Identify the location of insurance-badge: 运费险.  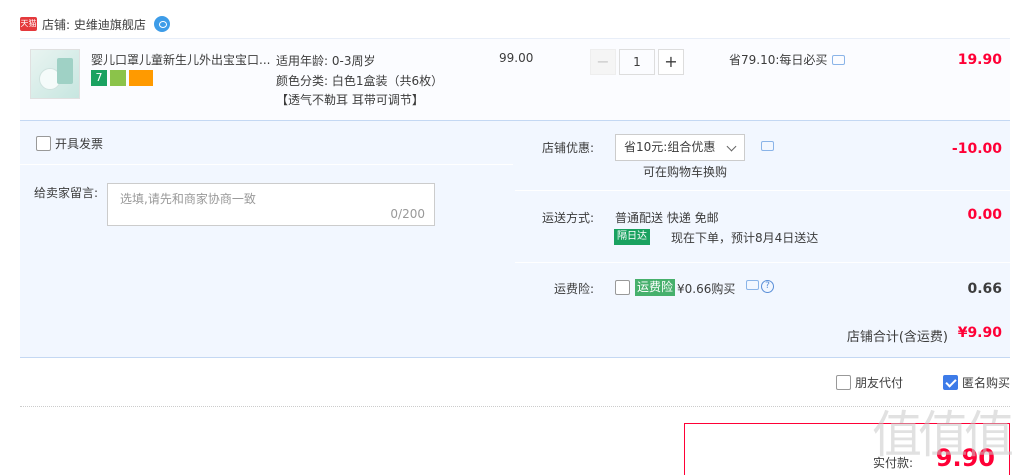
(655, 287).